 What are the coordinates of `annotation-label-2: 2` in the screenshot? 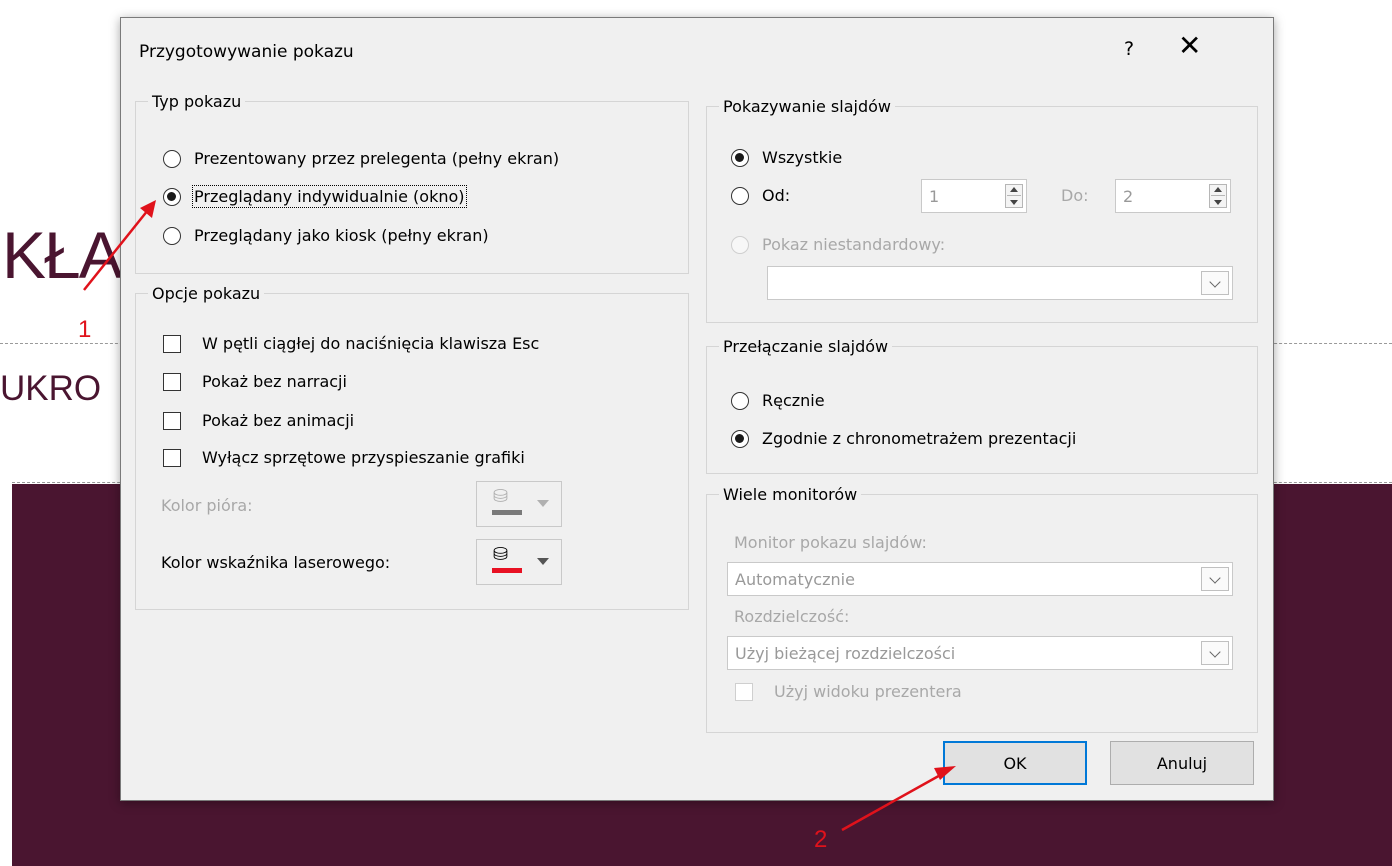 It's located at (821, 839).